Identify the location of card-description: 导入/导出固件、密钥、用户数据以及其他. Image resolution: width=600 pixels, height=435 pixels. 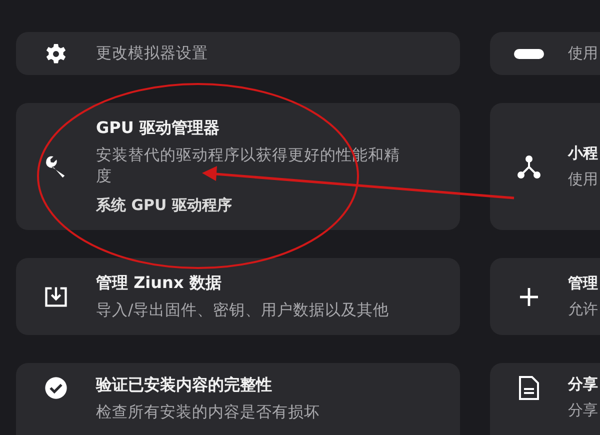
(243, 310).